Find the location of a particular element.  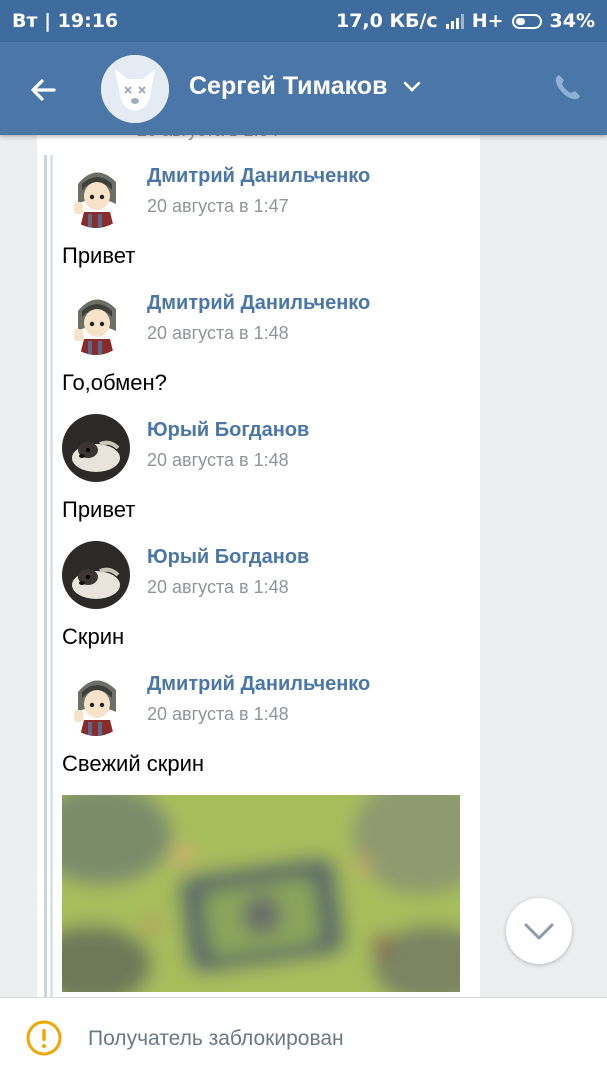

battery-icon is located at coordinates (526, 21).